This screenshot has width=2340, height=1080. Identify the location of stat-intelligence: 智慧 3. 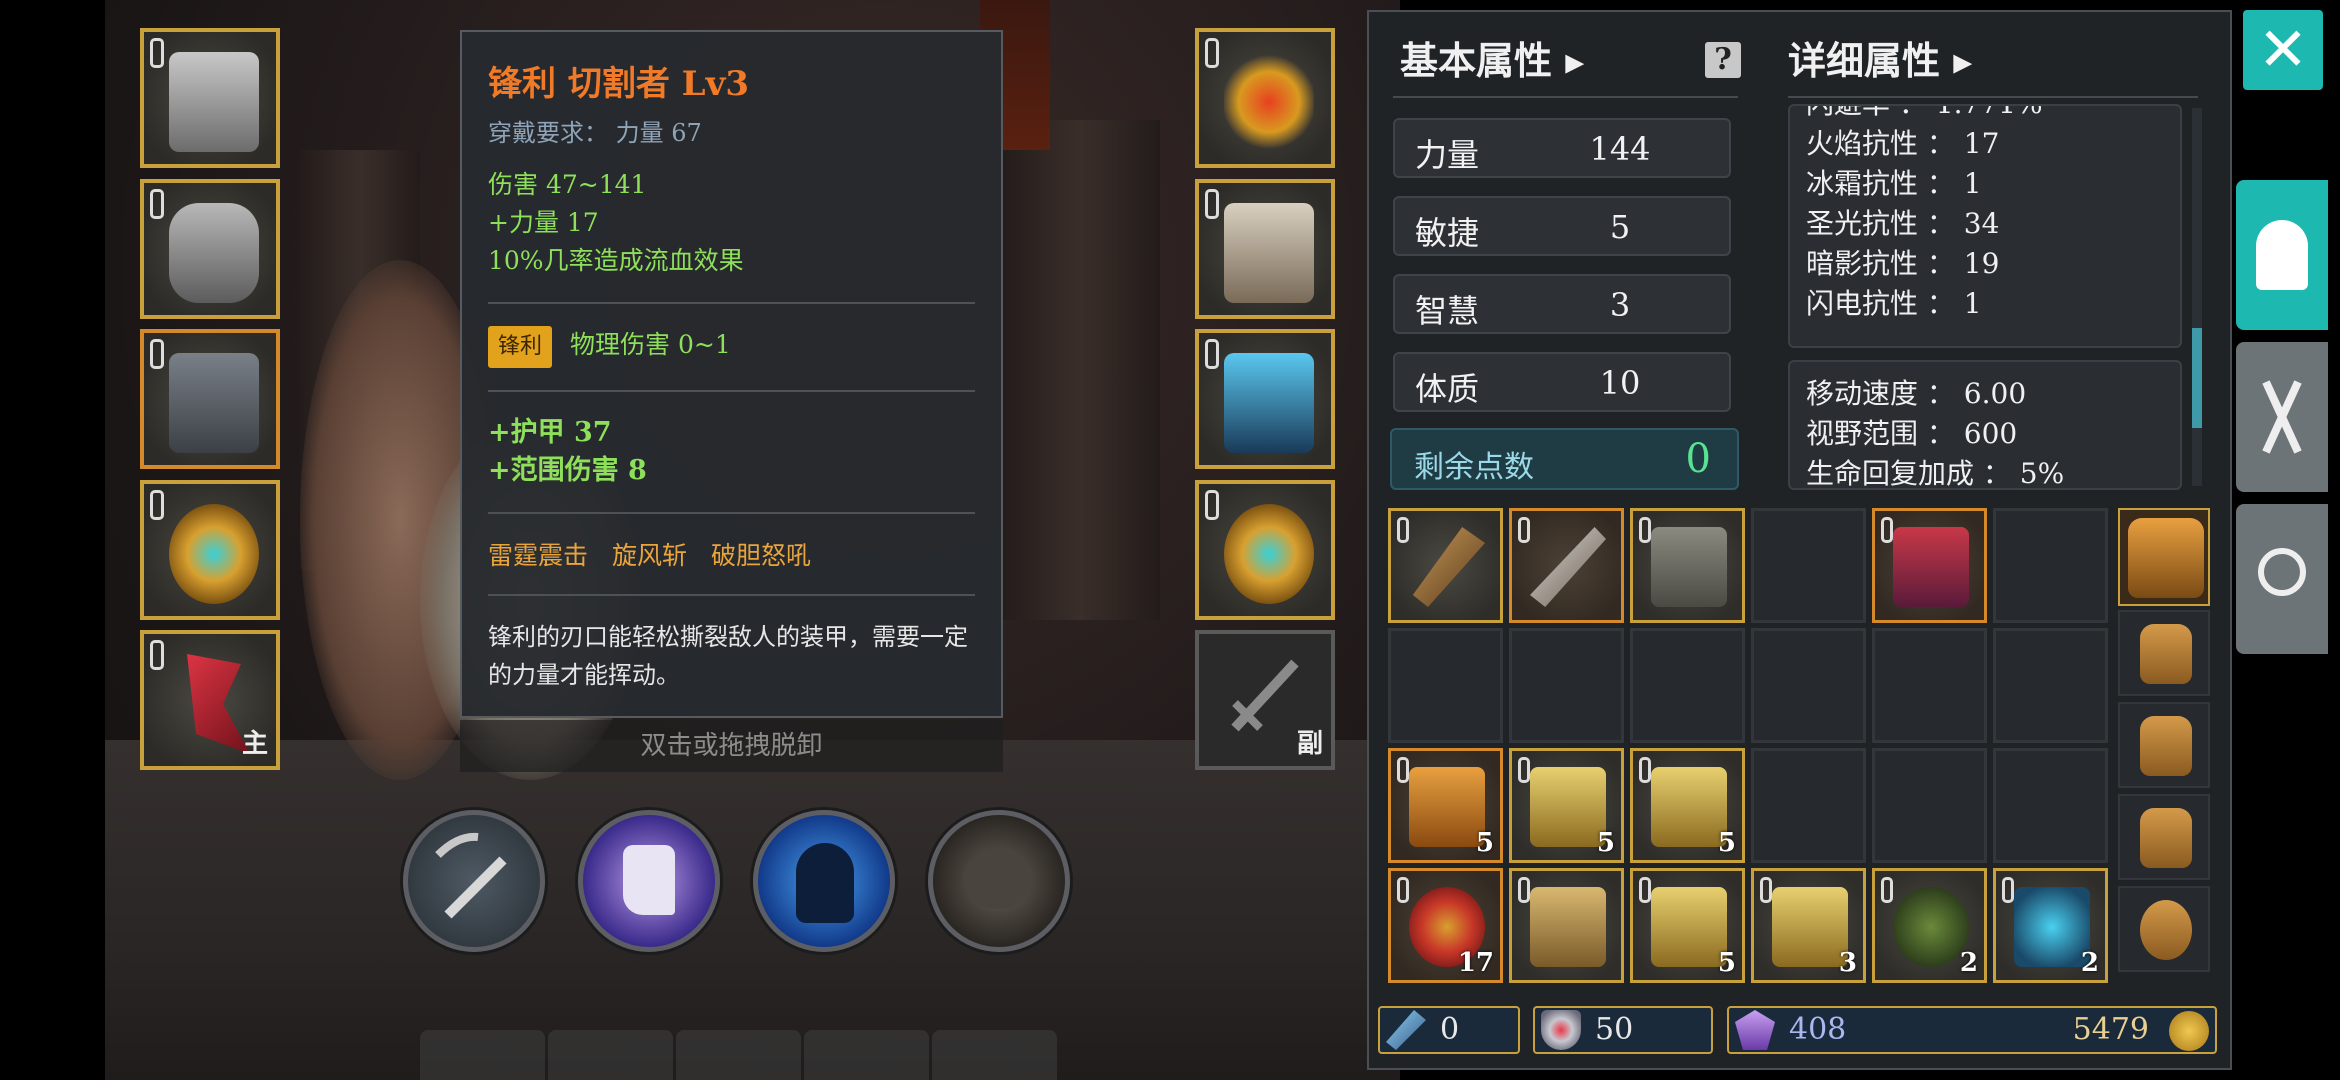
(1562, 304).